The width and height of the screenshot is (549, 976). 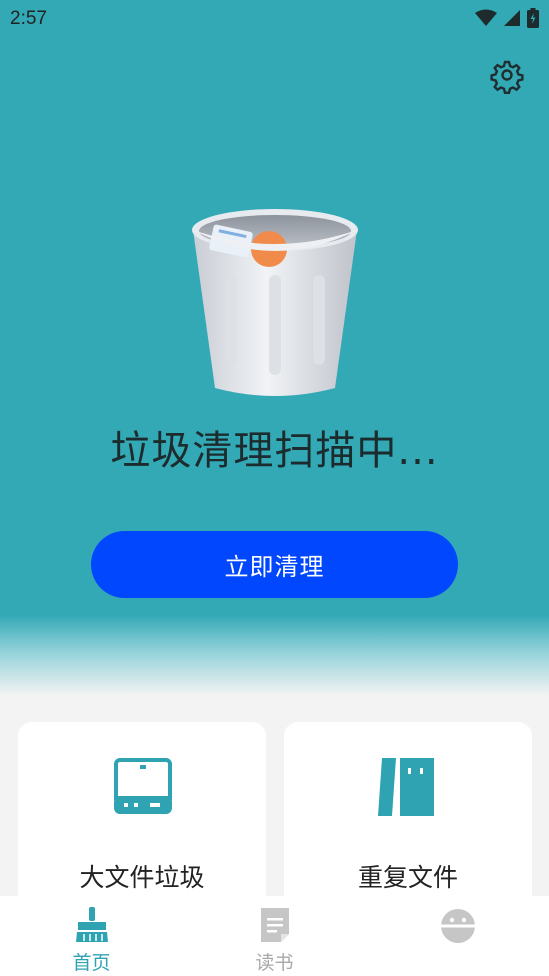 What do you see at coordinates (142, 877) in the screenshot?
I see `card-label: 大文件垃圾` at bounding box center [142, 877].